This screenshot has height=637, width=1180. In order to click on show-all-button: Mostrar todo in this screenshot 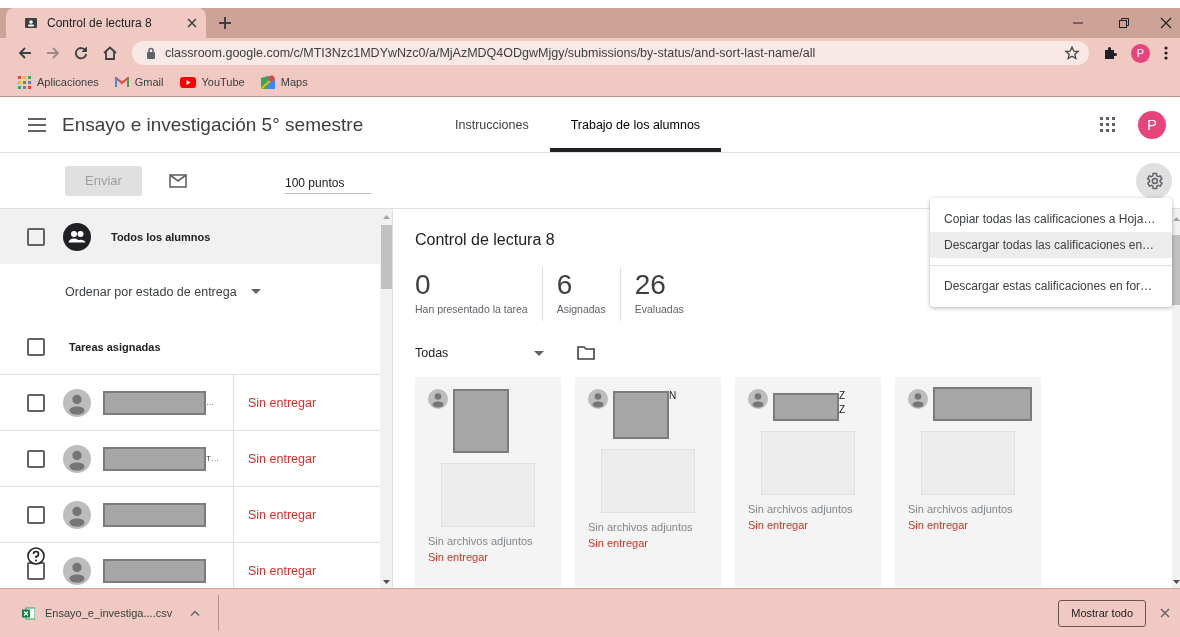, I will do `click(1102, 613)`.